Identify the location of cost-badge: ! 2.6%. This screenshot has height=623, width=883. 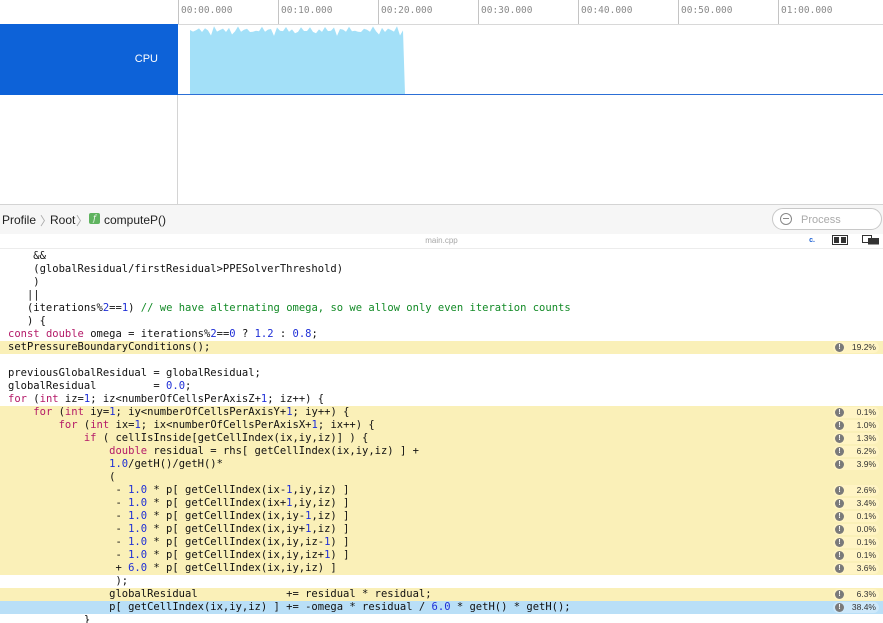
(856, 490).